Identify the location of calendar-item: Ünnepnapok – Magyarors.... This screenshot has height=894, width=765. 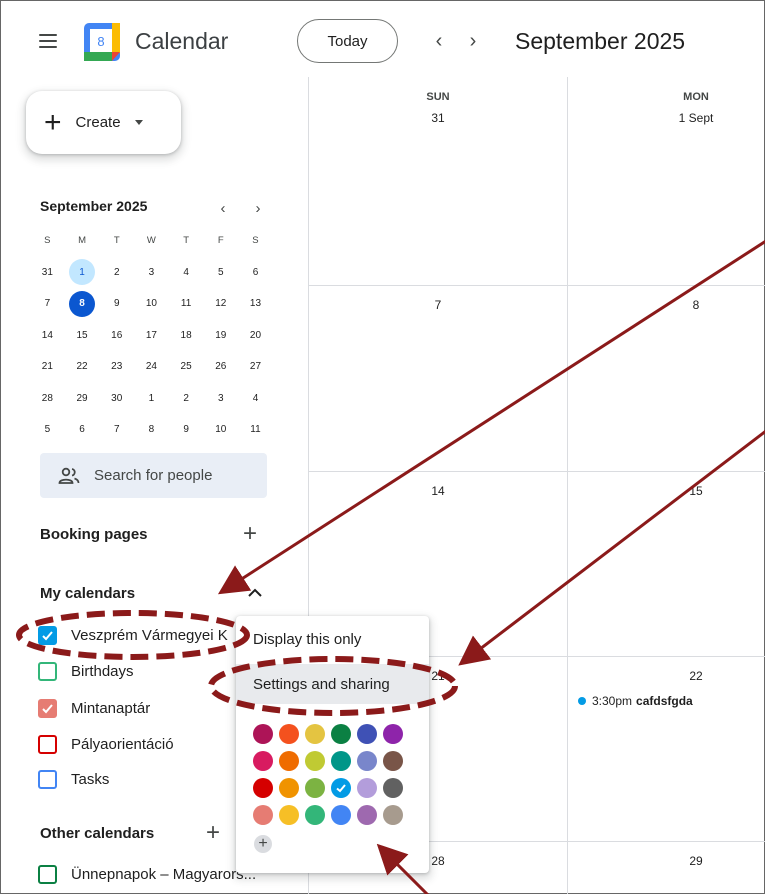
(147, 874).